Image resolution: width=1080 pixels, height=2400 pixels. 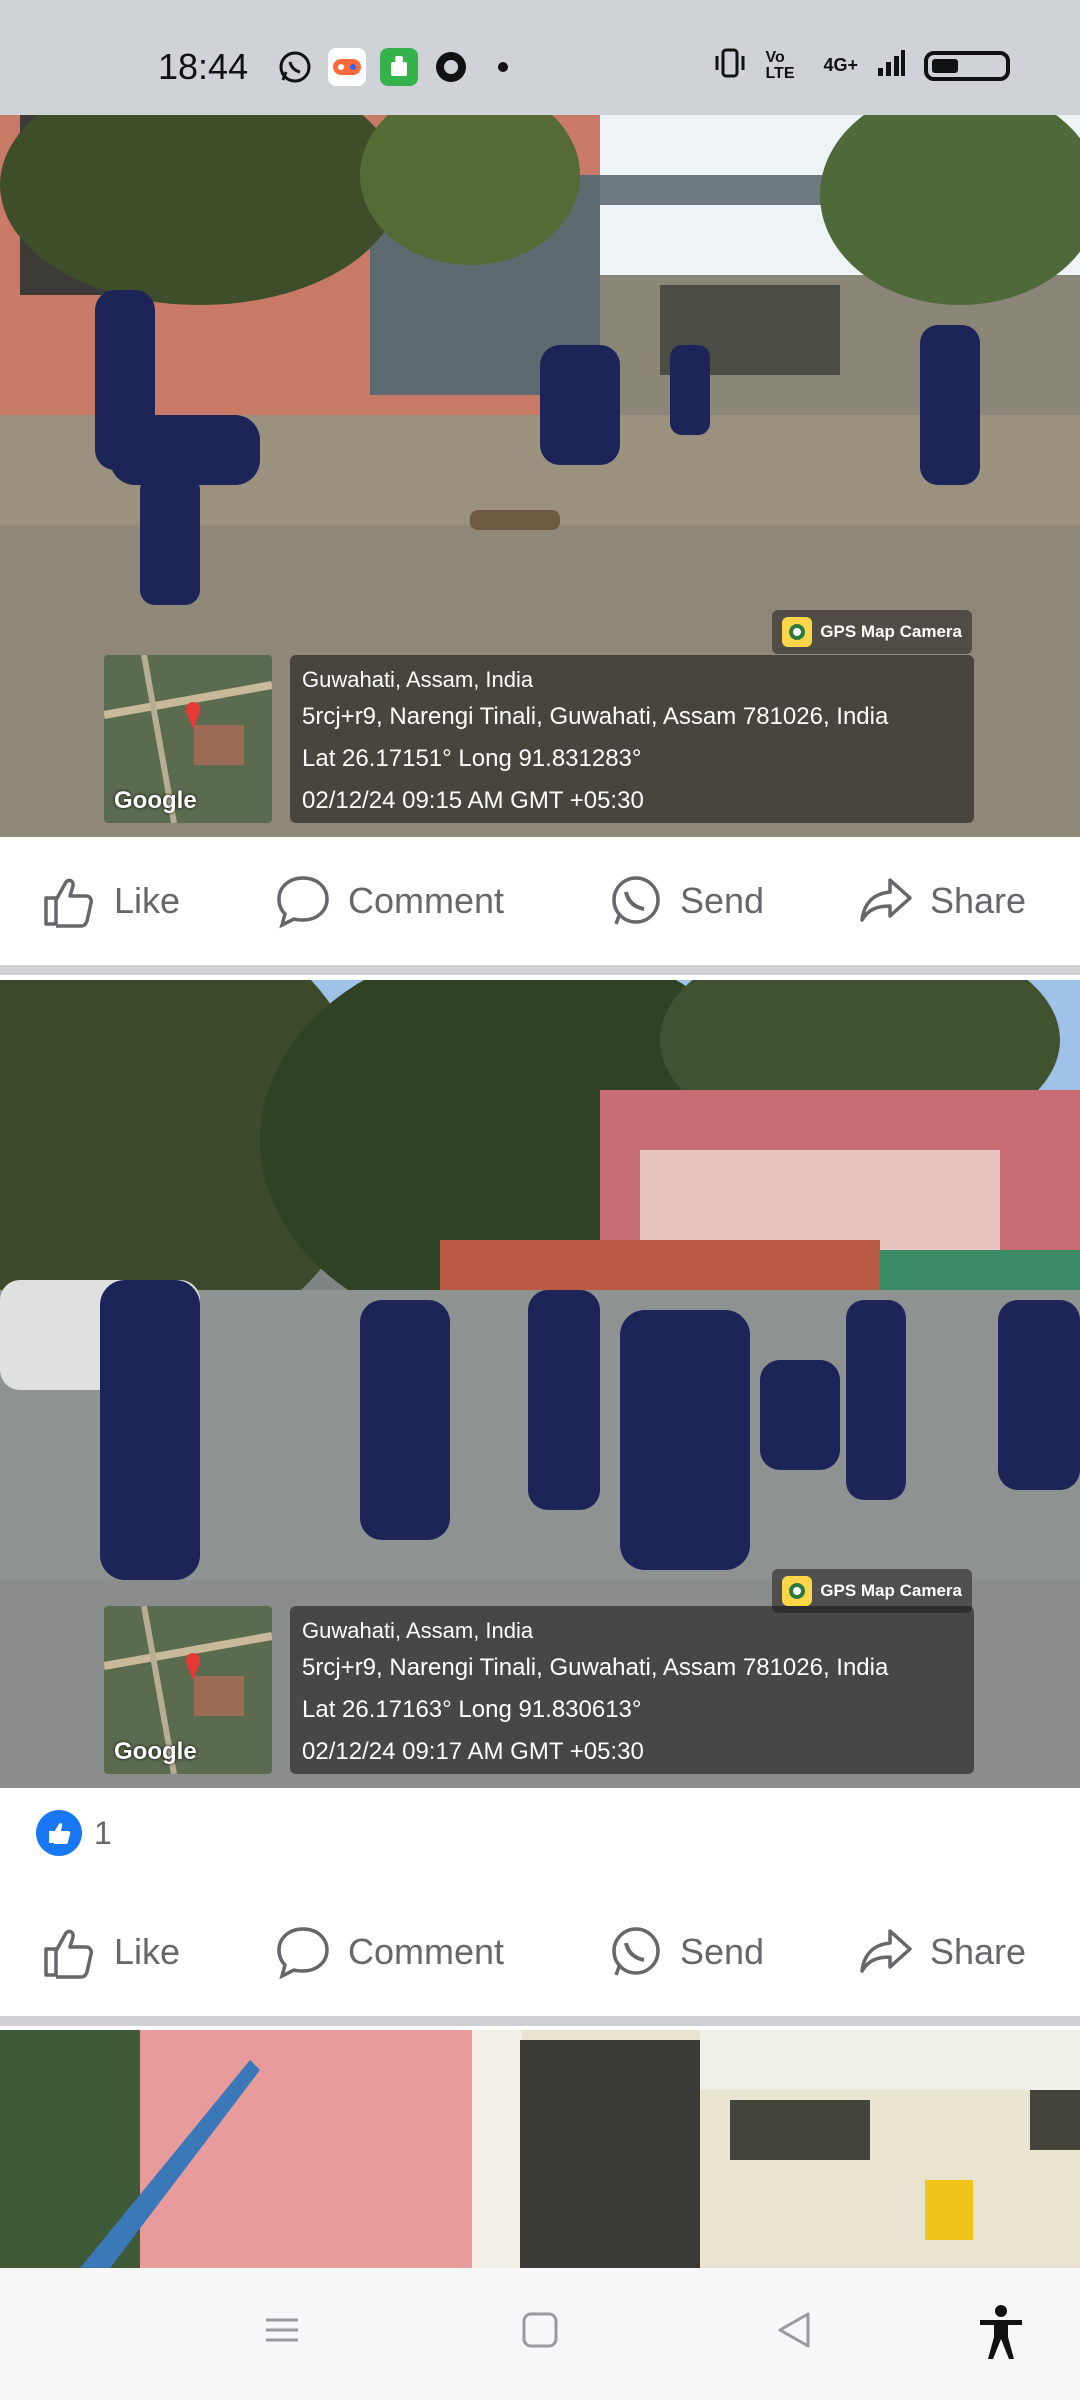 I want to click on navigation-bar, so click(x=540, y=2334).